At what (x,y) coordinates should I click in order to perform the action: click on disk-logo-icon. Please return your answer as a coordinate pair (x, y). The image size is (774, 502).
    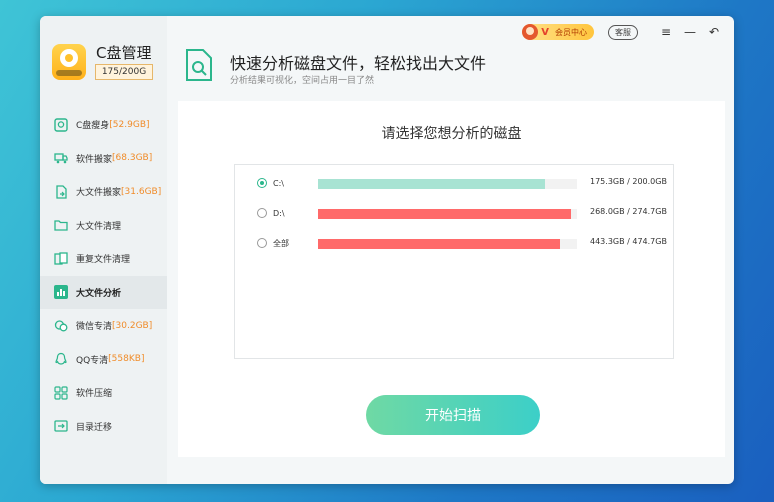
    Looking at the image, I should click on (69, 62).